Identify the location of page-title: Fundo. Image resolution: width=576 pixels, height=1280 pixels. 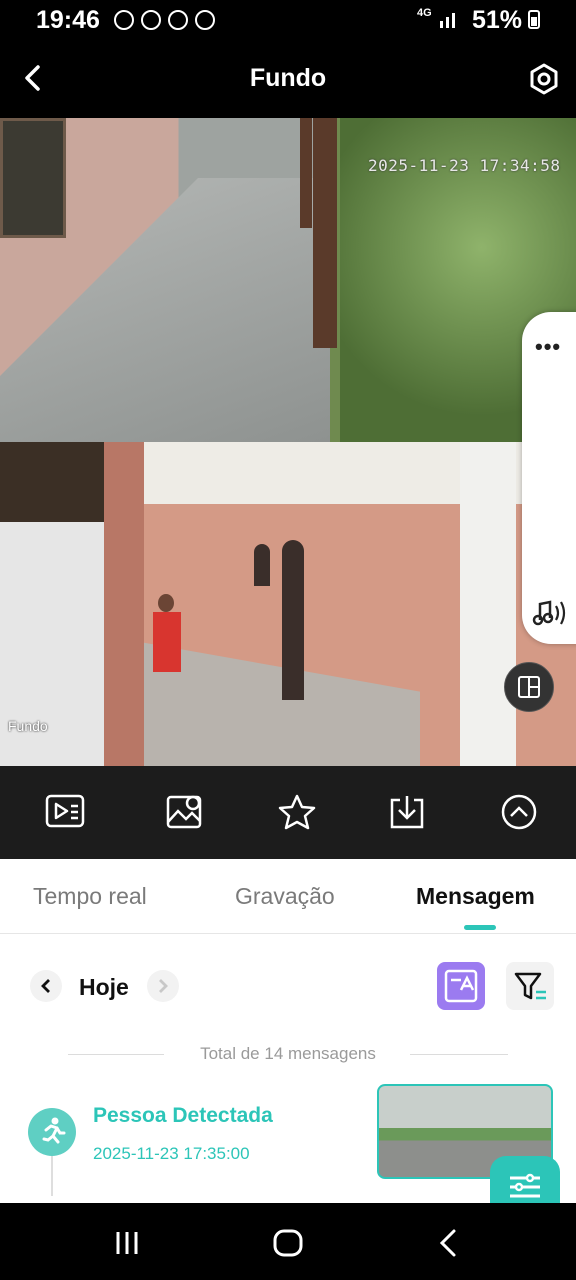
(288, 78).